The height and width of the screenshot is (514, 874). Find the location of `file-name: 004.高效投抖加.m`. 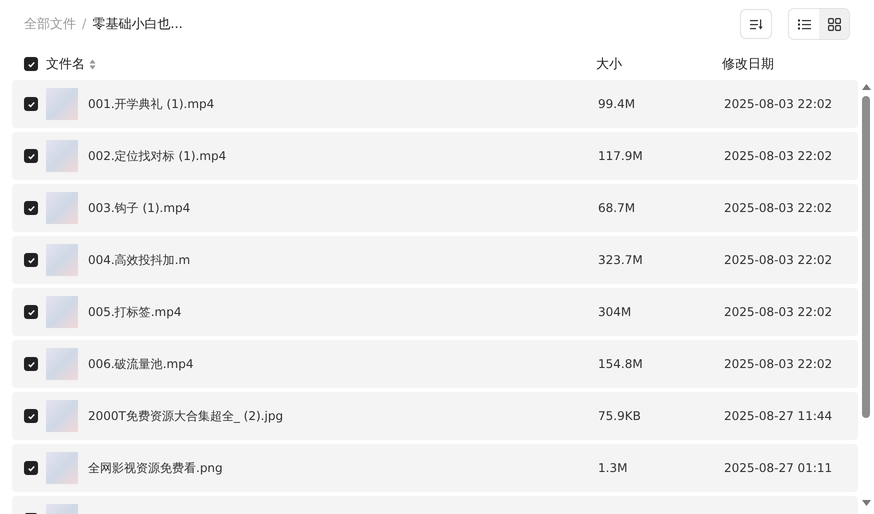

file-name: 004.高效投抖加.m is located at coordinates (140, 260).